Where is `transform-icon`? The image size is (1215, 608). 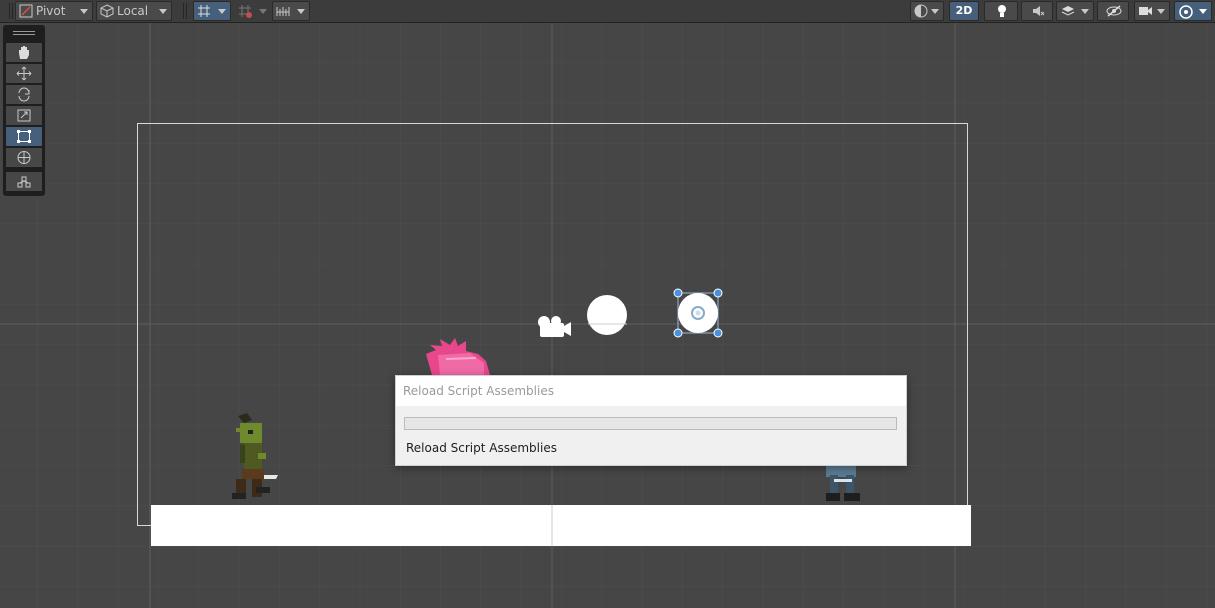
transform-icon is located at coordinates (24, 157).